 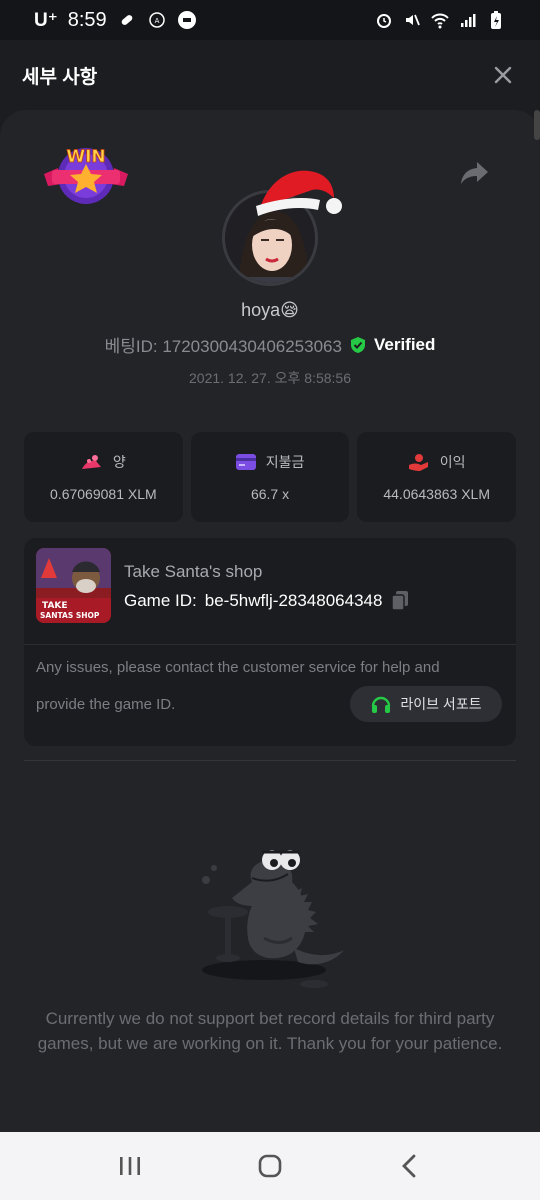 I want to click on scrollbar, so click(x=537, y=125).